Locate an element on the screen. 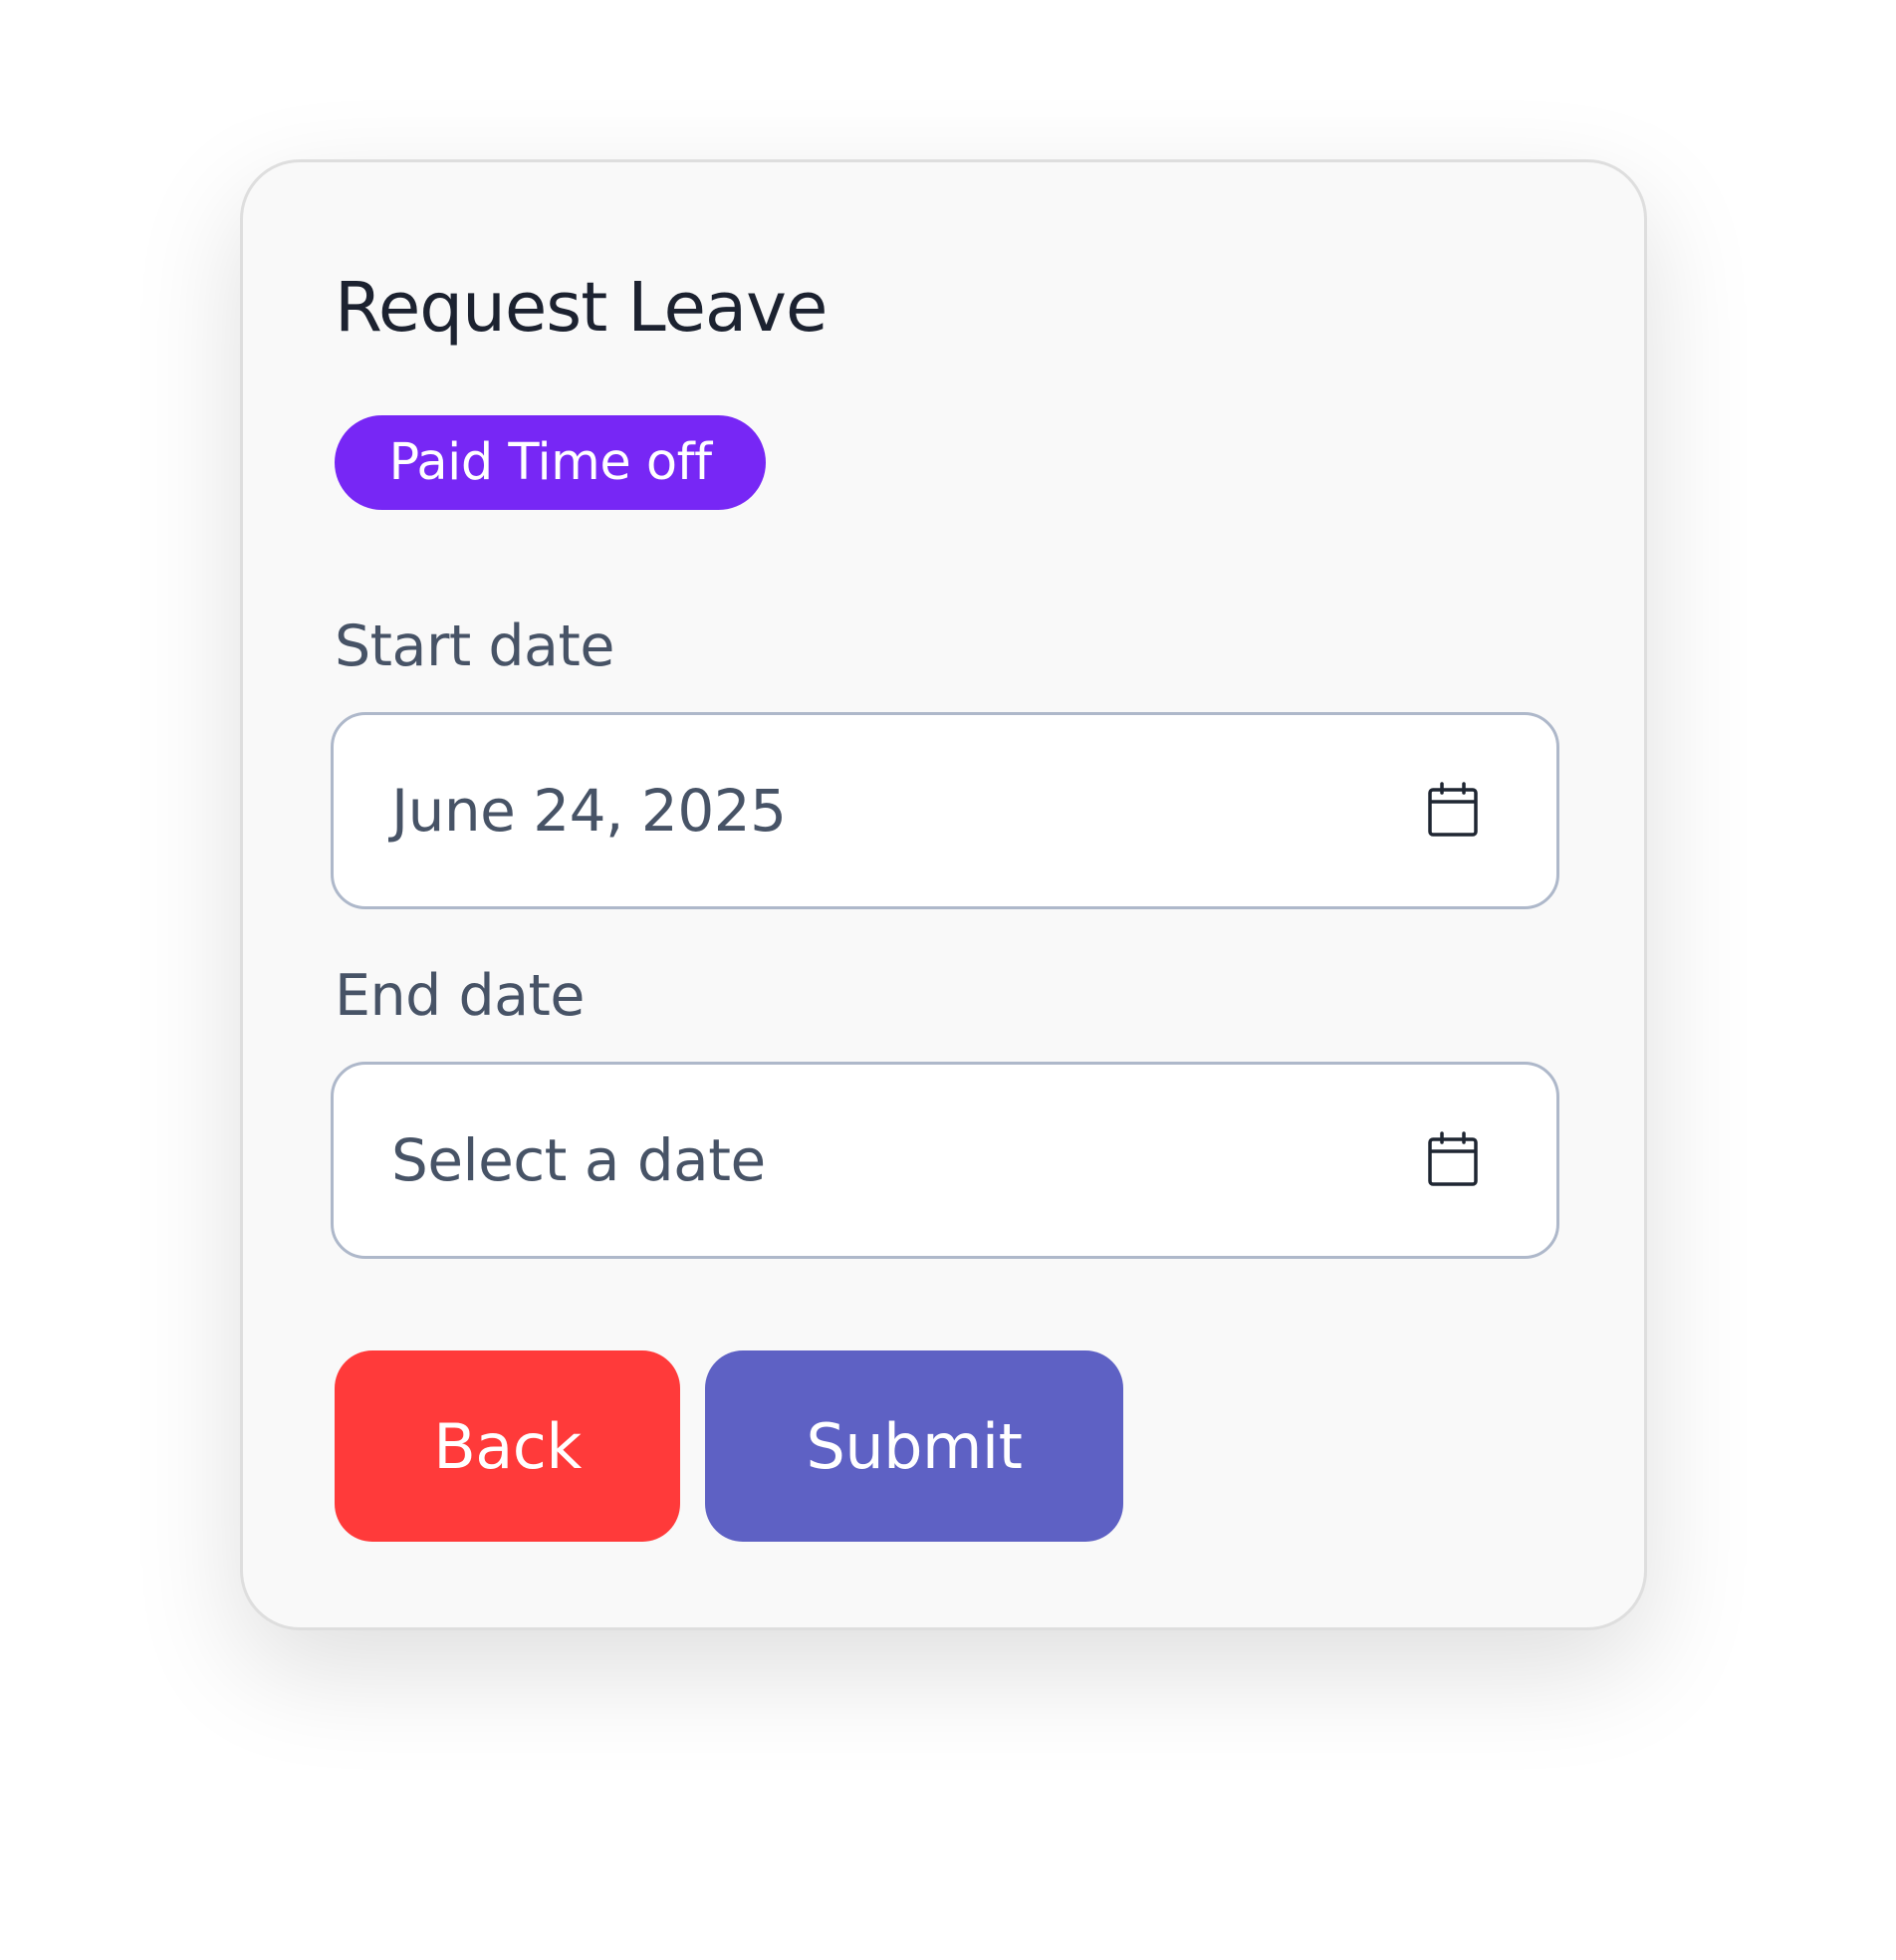 The width and height of the screenshot is (1896, 1960). start-date-value: June 24, 2025 is located at coordinates (589, 811).